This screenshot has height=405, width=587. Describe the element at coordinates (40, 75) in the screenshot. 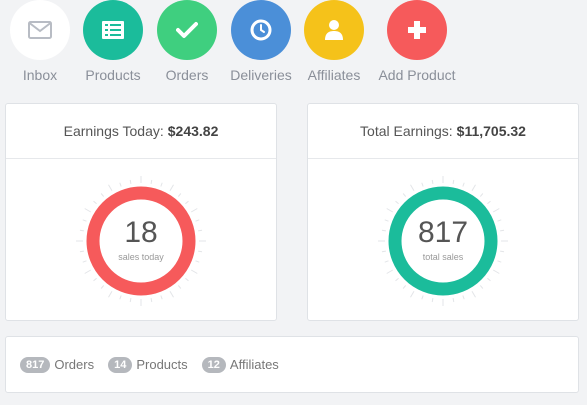

I see `shortcut-label: Inbox` at that location.